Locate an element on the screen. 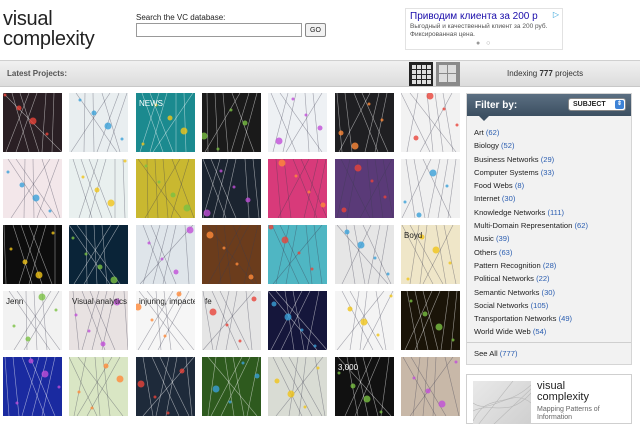 This screenshot has width=640, height=424. category-name: Transportation Networks is located at coordinates (515, 319).